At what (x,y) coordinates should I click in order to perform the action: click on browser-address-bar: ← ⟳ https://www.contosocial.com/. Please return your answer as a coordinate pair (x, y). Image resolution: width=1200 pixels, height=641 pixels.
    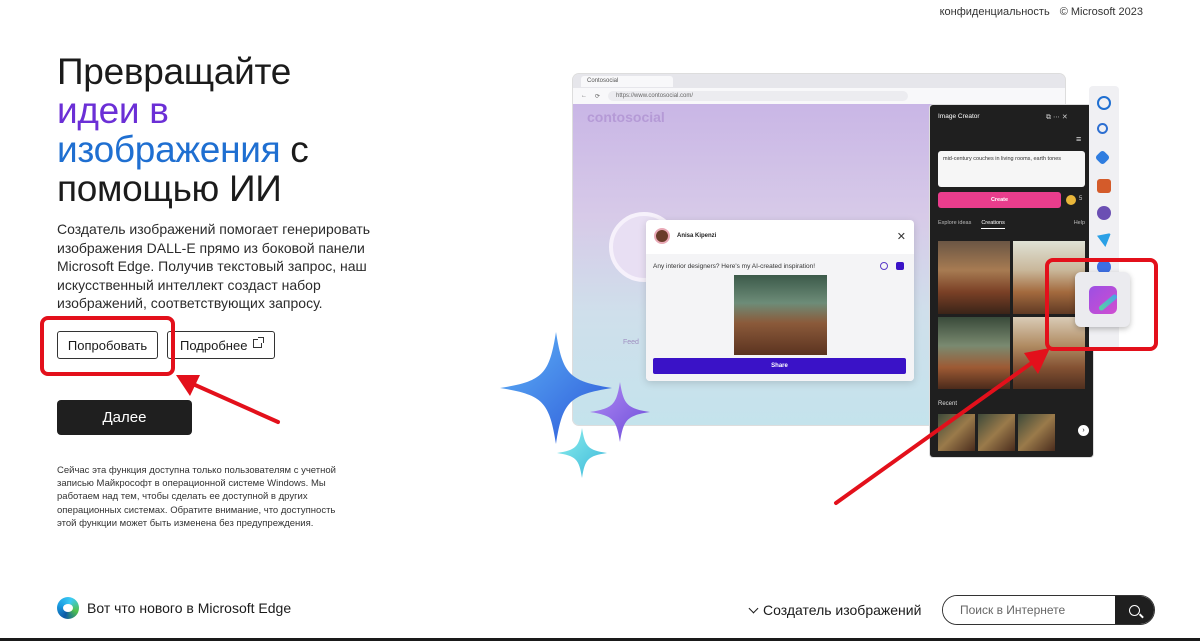
    Looking at the image, I should click on (819, 96).